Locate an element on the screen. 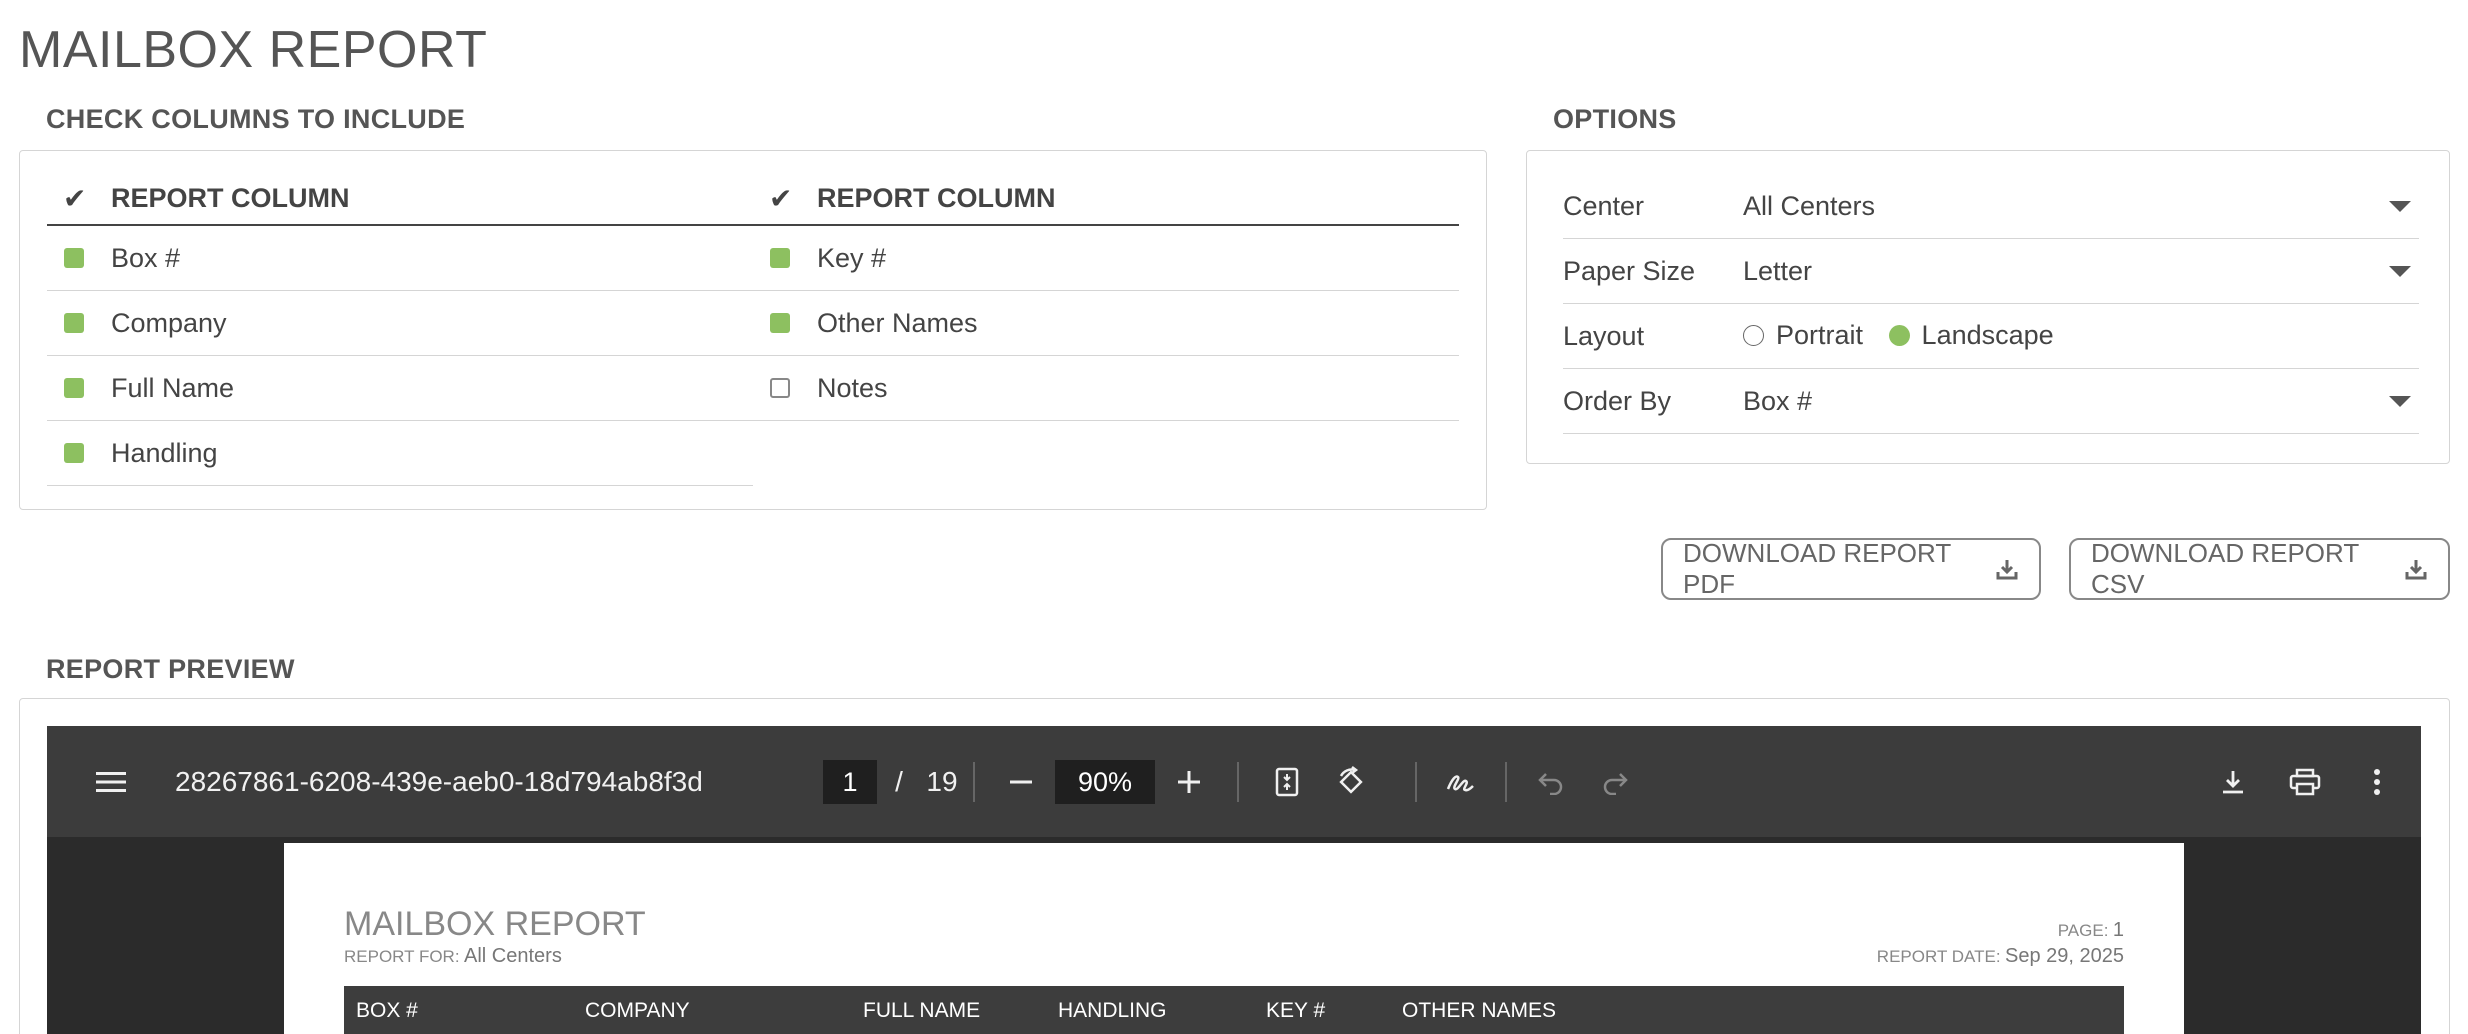 The height and width of the screenshot is (1034, 2468). fit-page-icon is located at coordinates (1287, 782).